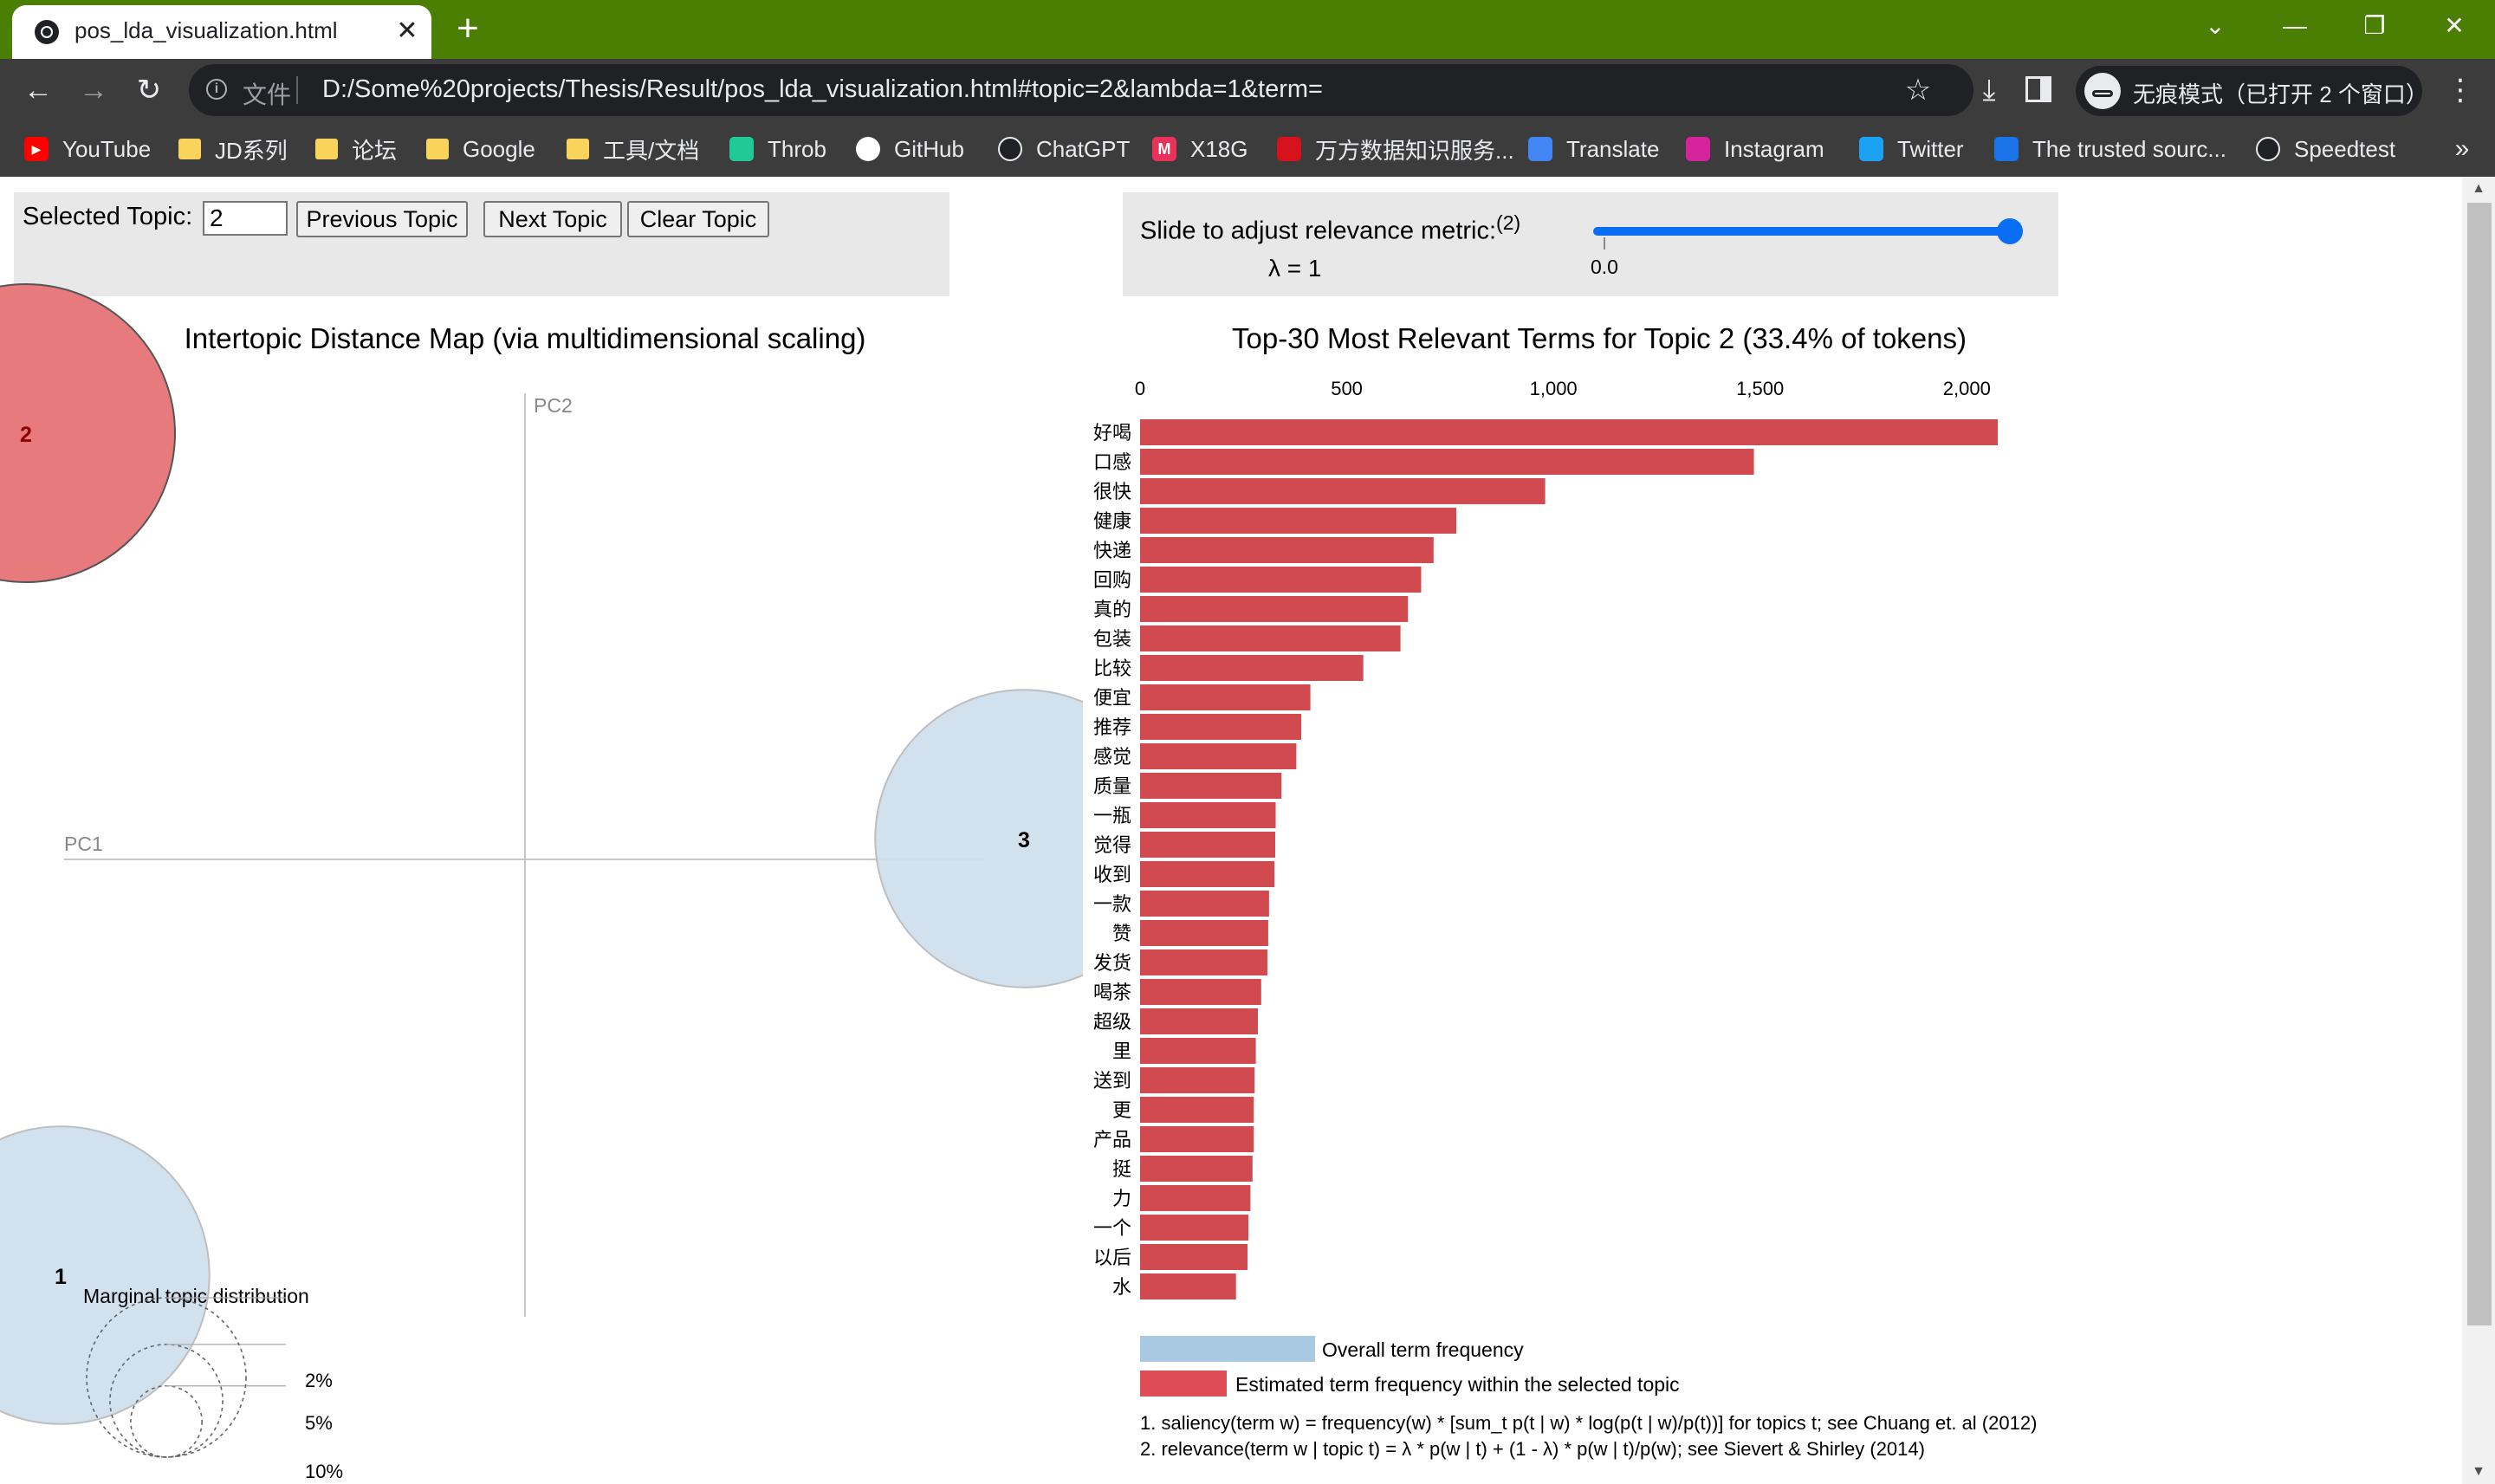 This screenshot has height=1484, width=2495. Describe the element at coordinates (1112, 964) in the screenshot. I see `term-label: 发货` at that location.